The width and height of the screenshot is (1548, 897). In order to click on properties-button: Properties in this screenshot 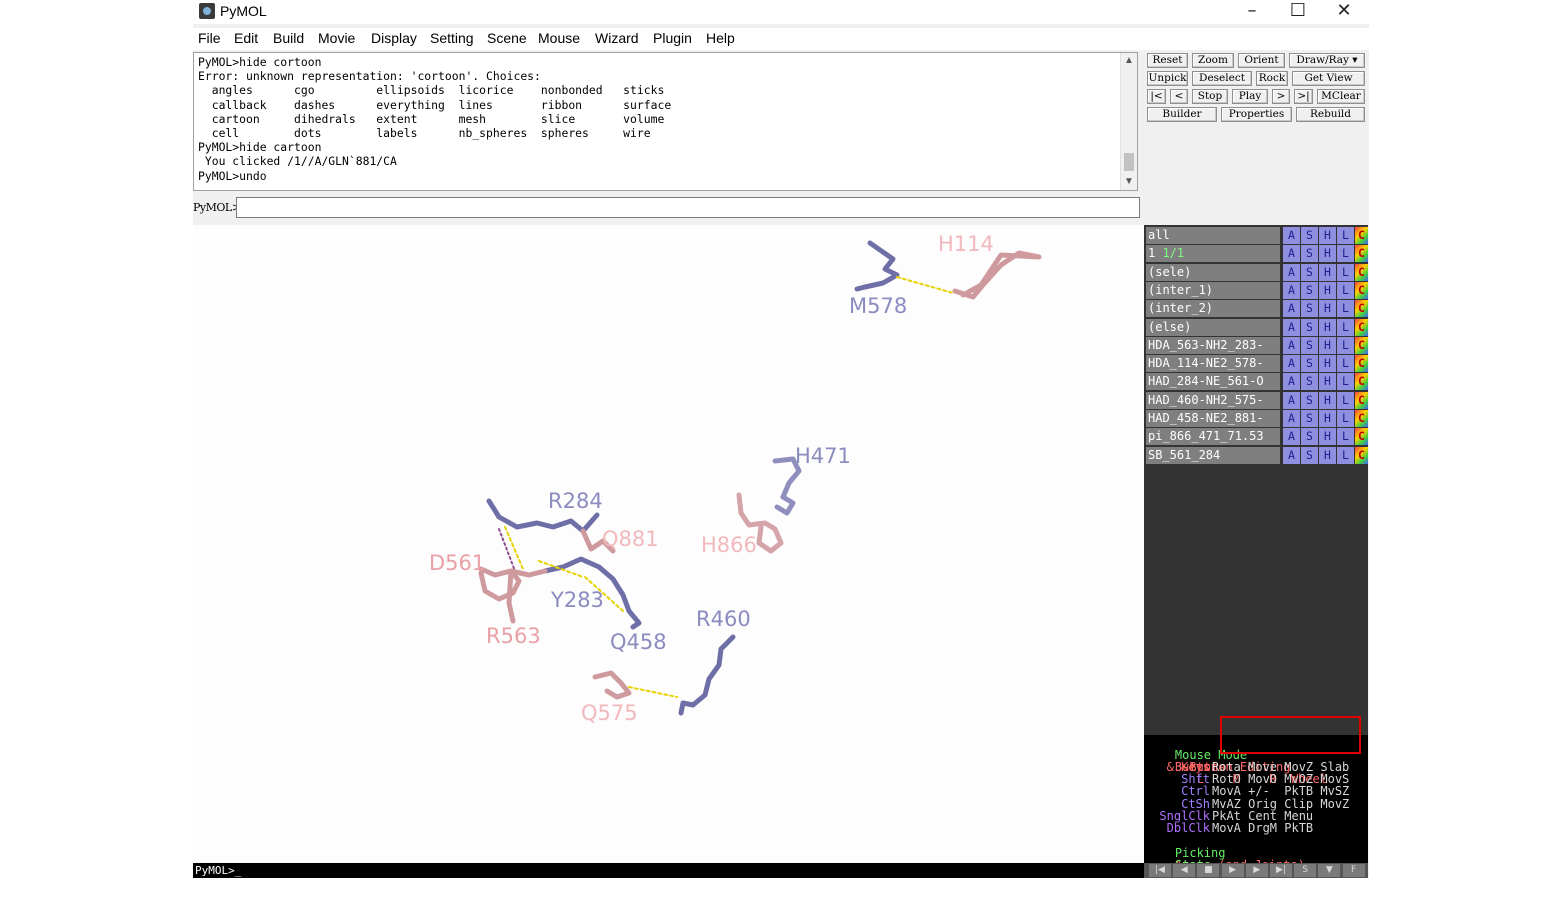, I will do `click(1256, 114)`.